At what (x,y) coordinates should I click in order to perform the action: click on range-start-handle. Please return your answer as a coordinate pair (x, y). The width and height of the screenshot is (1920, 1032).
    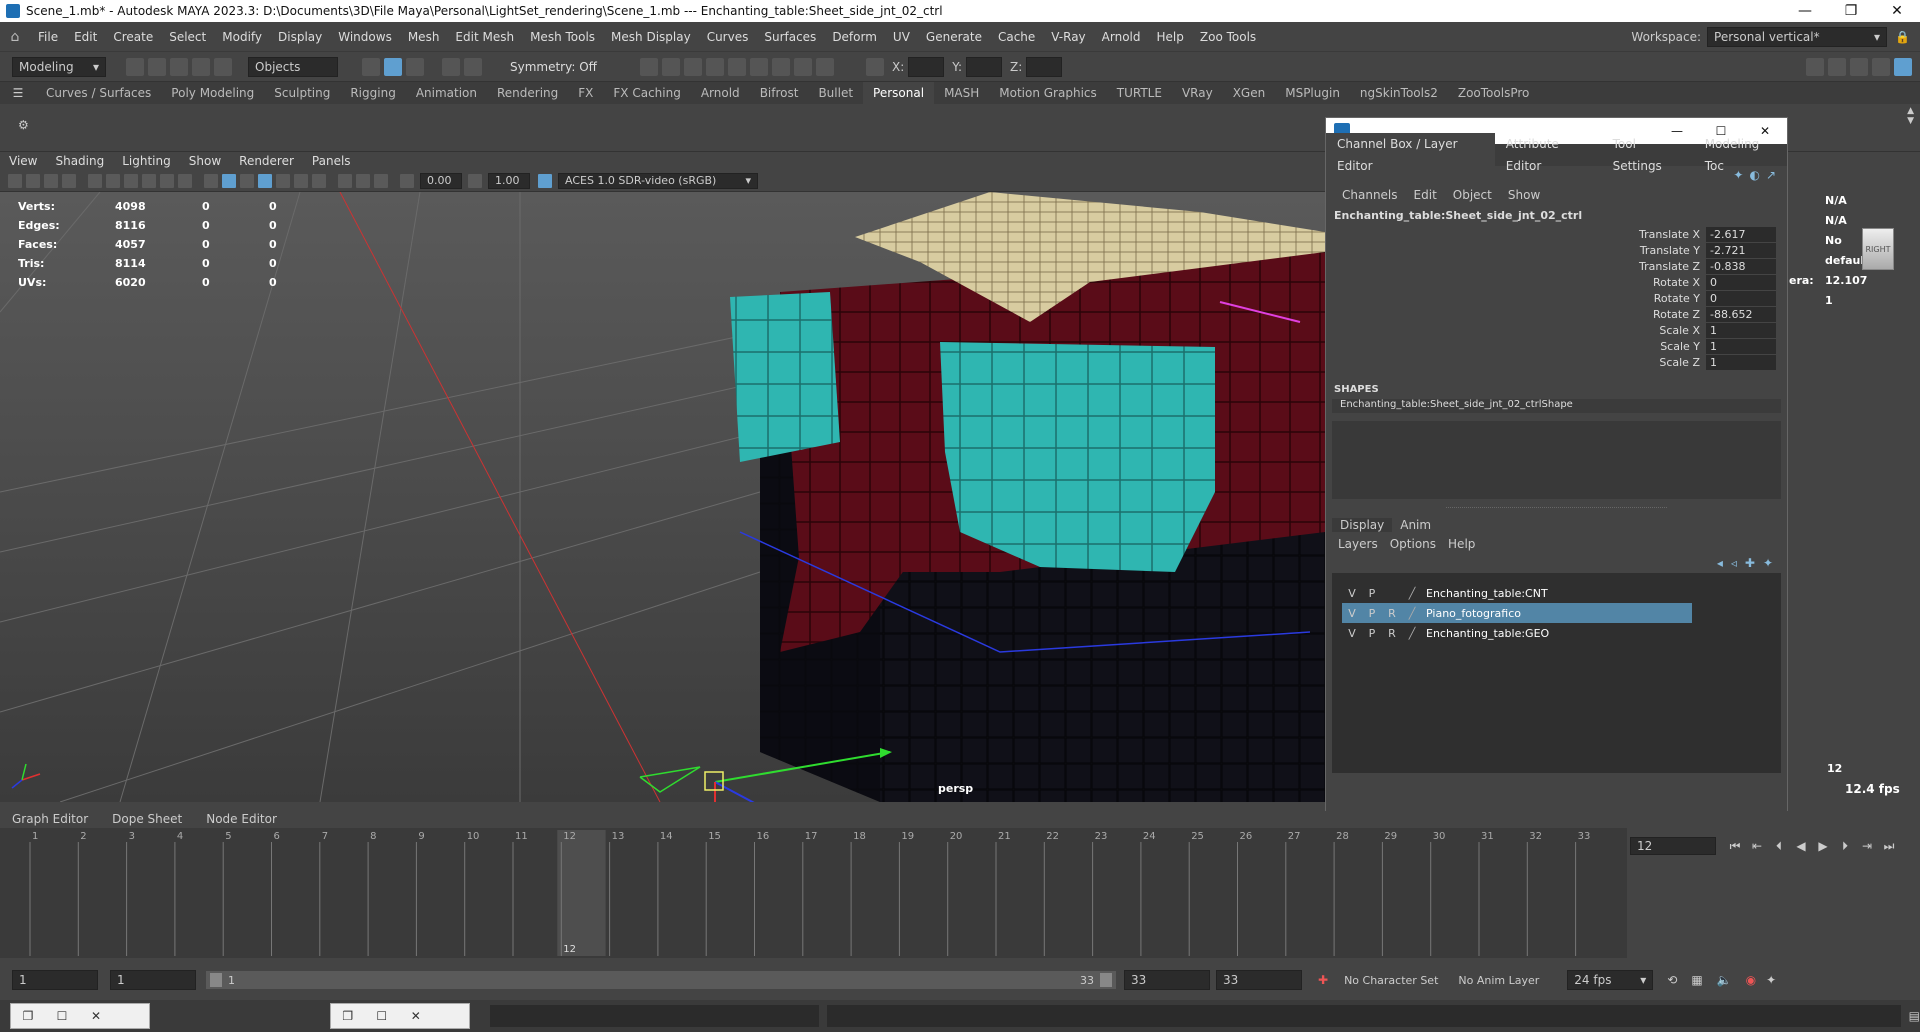
    Looking at the image, I should click on (216, 980).